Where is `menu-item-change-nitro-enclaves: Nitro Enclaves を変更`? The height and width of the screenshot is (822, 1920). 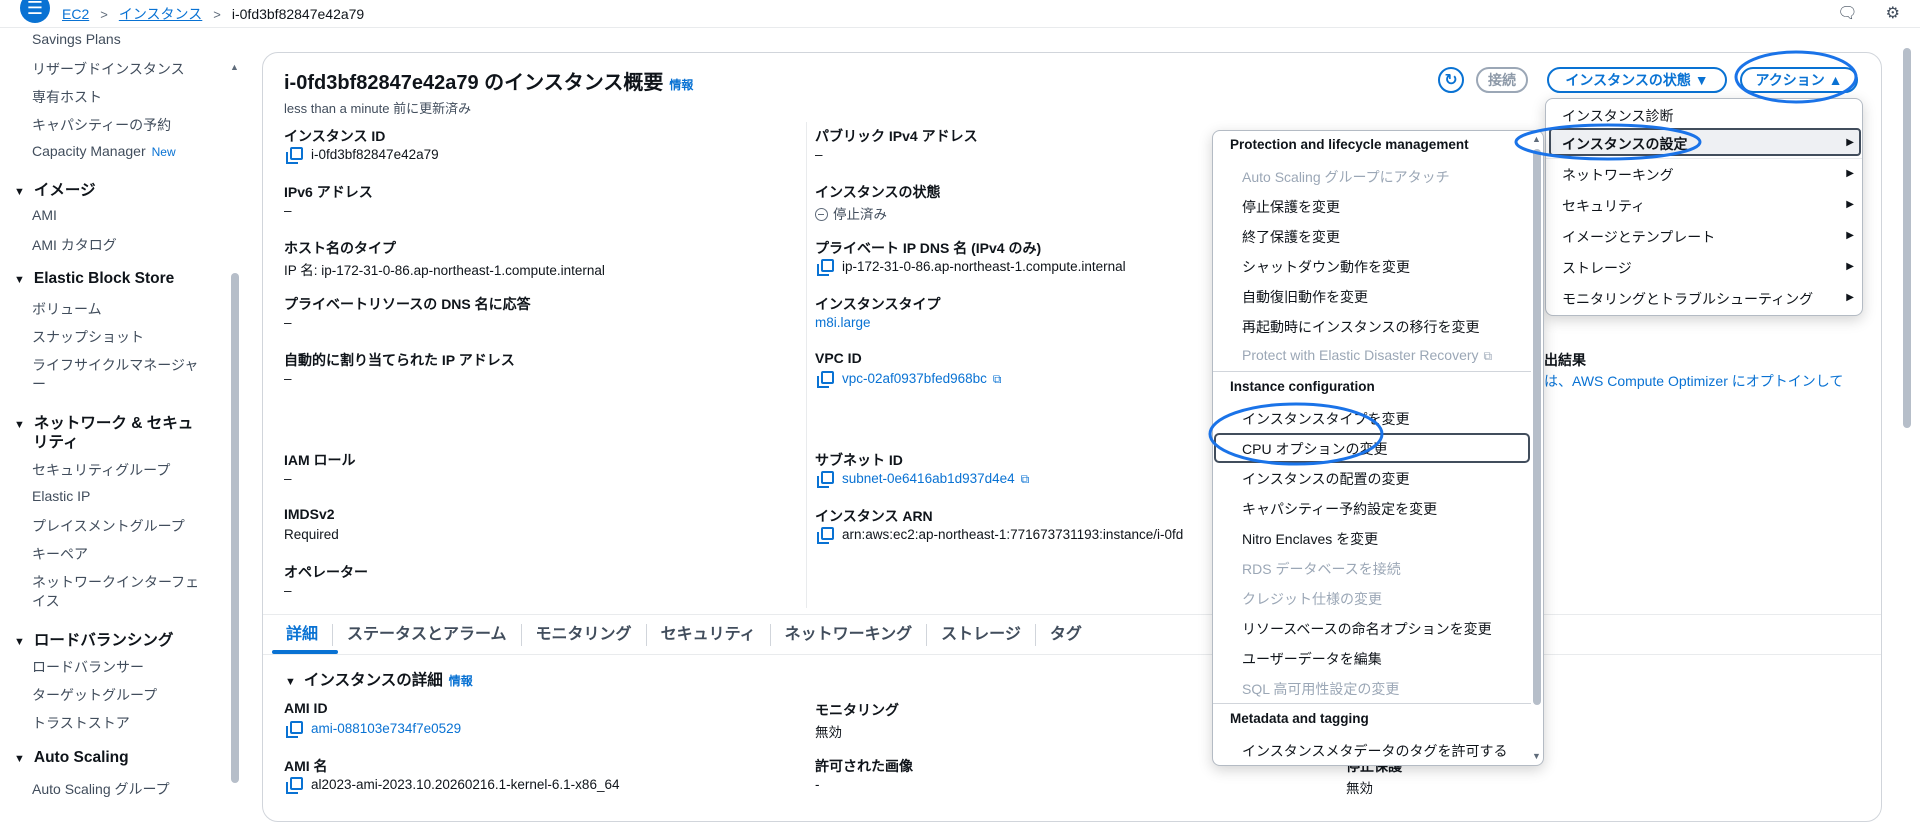
menu-item-change-nitro-enclaves: Nitro Enclaves を変更 is located at coordinates (1310, 539).